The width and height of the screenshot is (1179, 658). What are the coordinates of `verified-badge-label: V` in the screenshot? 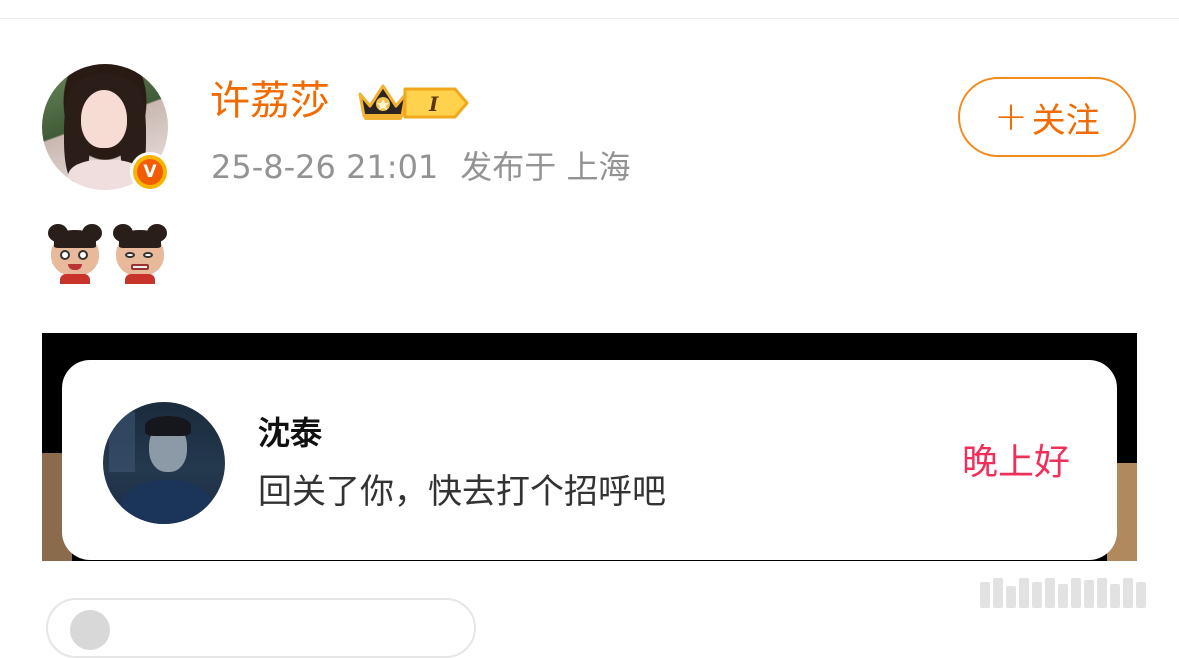 It's located at (150, 172).